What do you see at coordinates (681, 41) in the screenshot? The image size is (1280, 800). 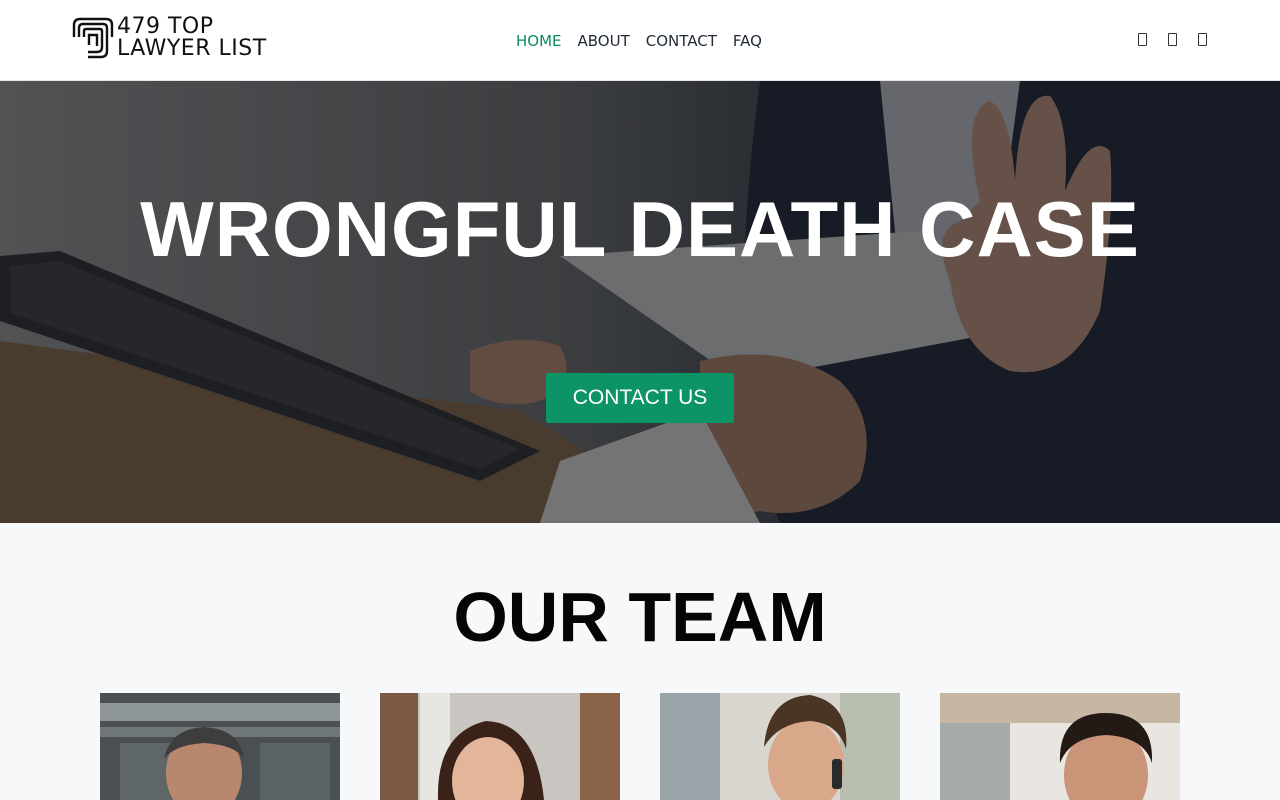 I see `nav-contact: CONTACT` at bounding box center [681, 41].